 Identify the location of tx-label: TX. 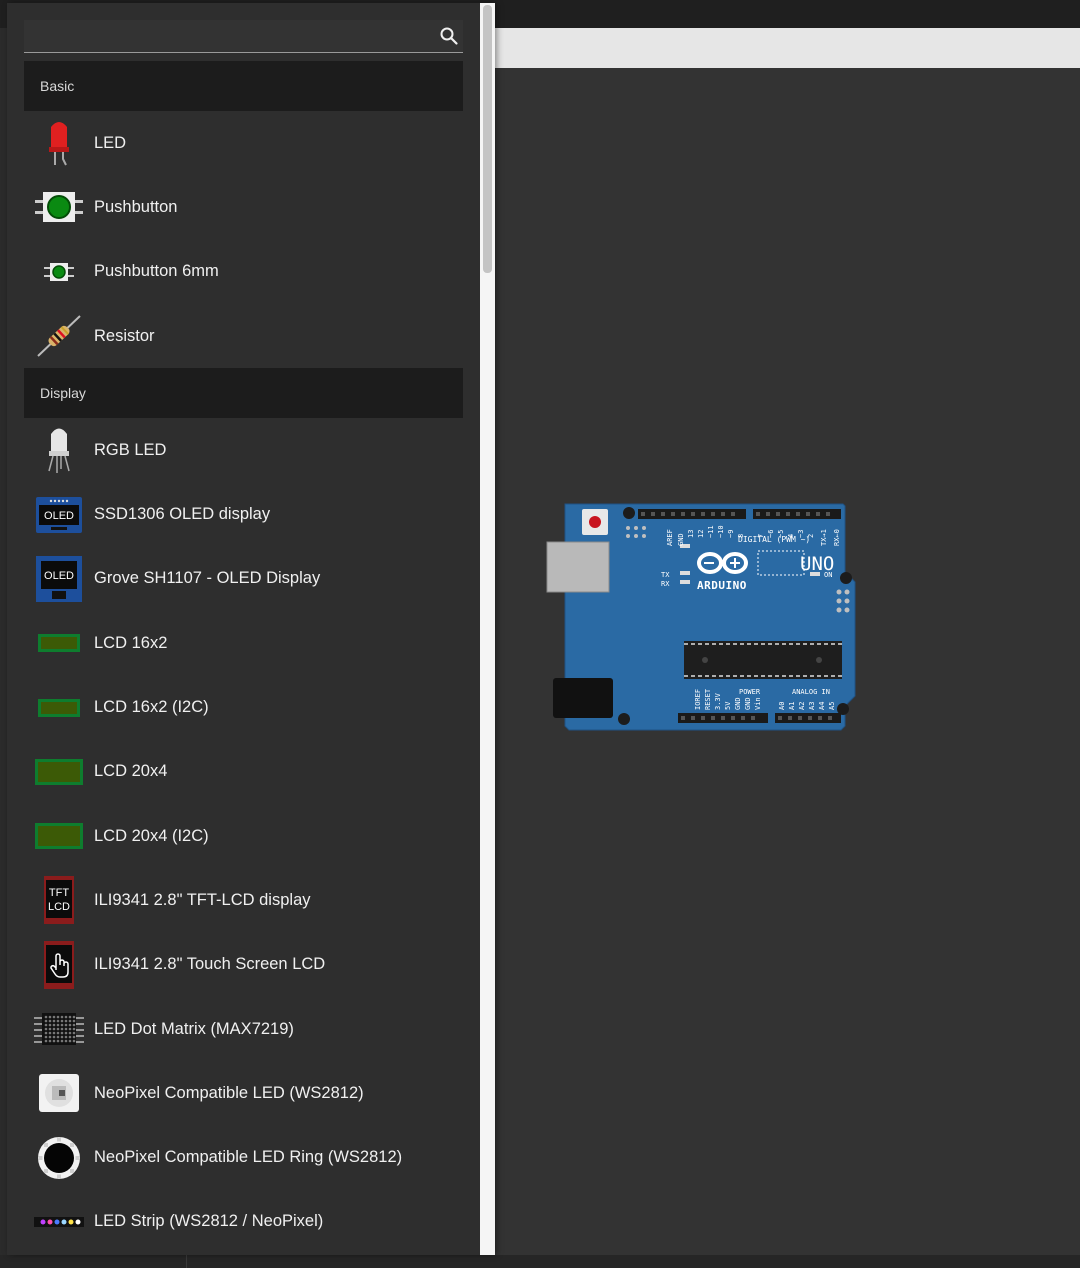
(665, 575).